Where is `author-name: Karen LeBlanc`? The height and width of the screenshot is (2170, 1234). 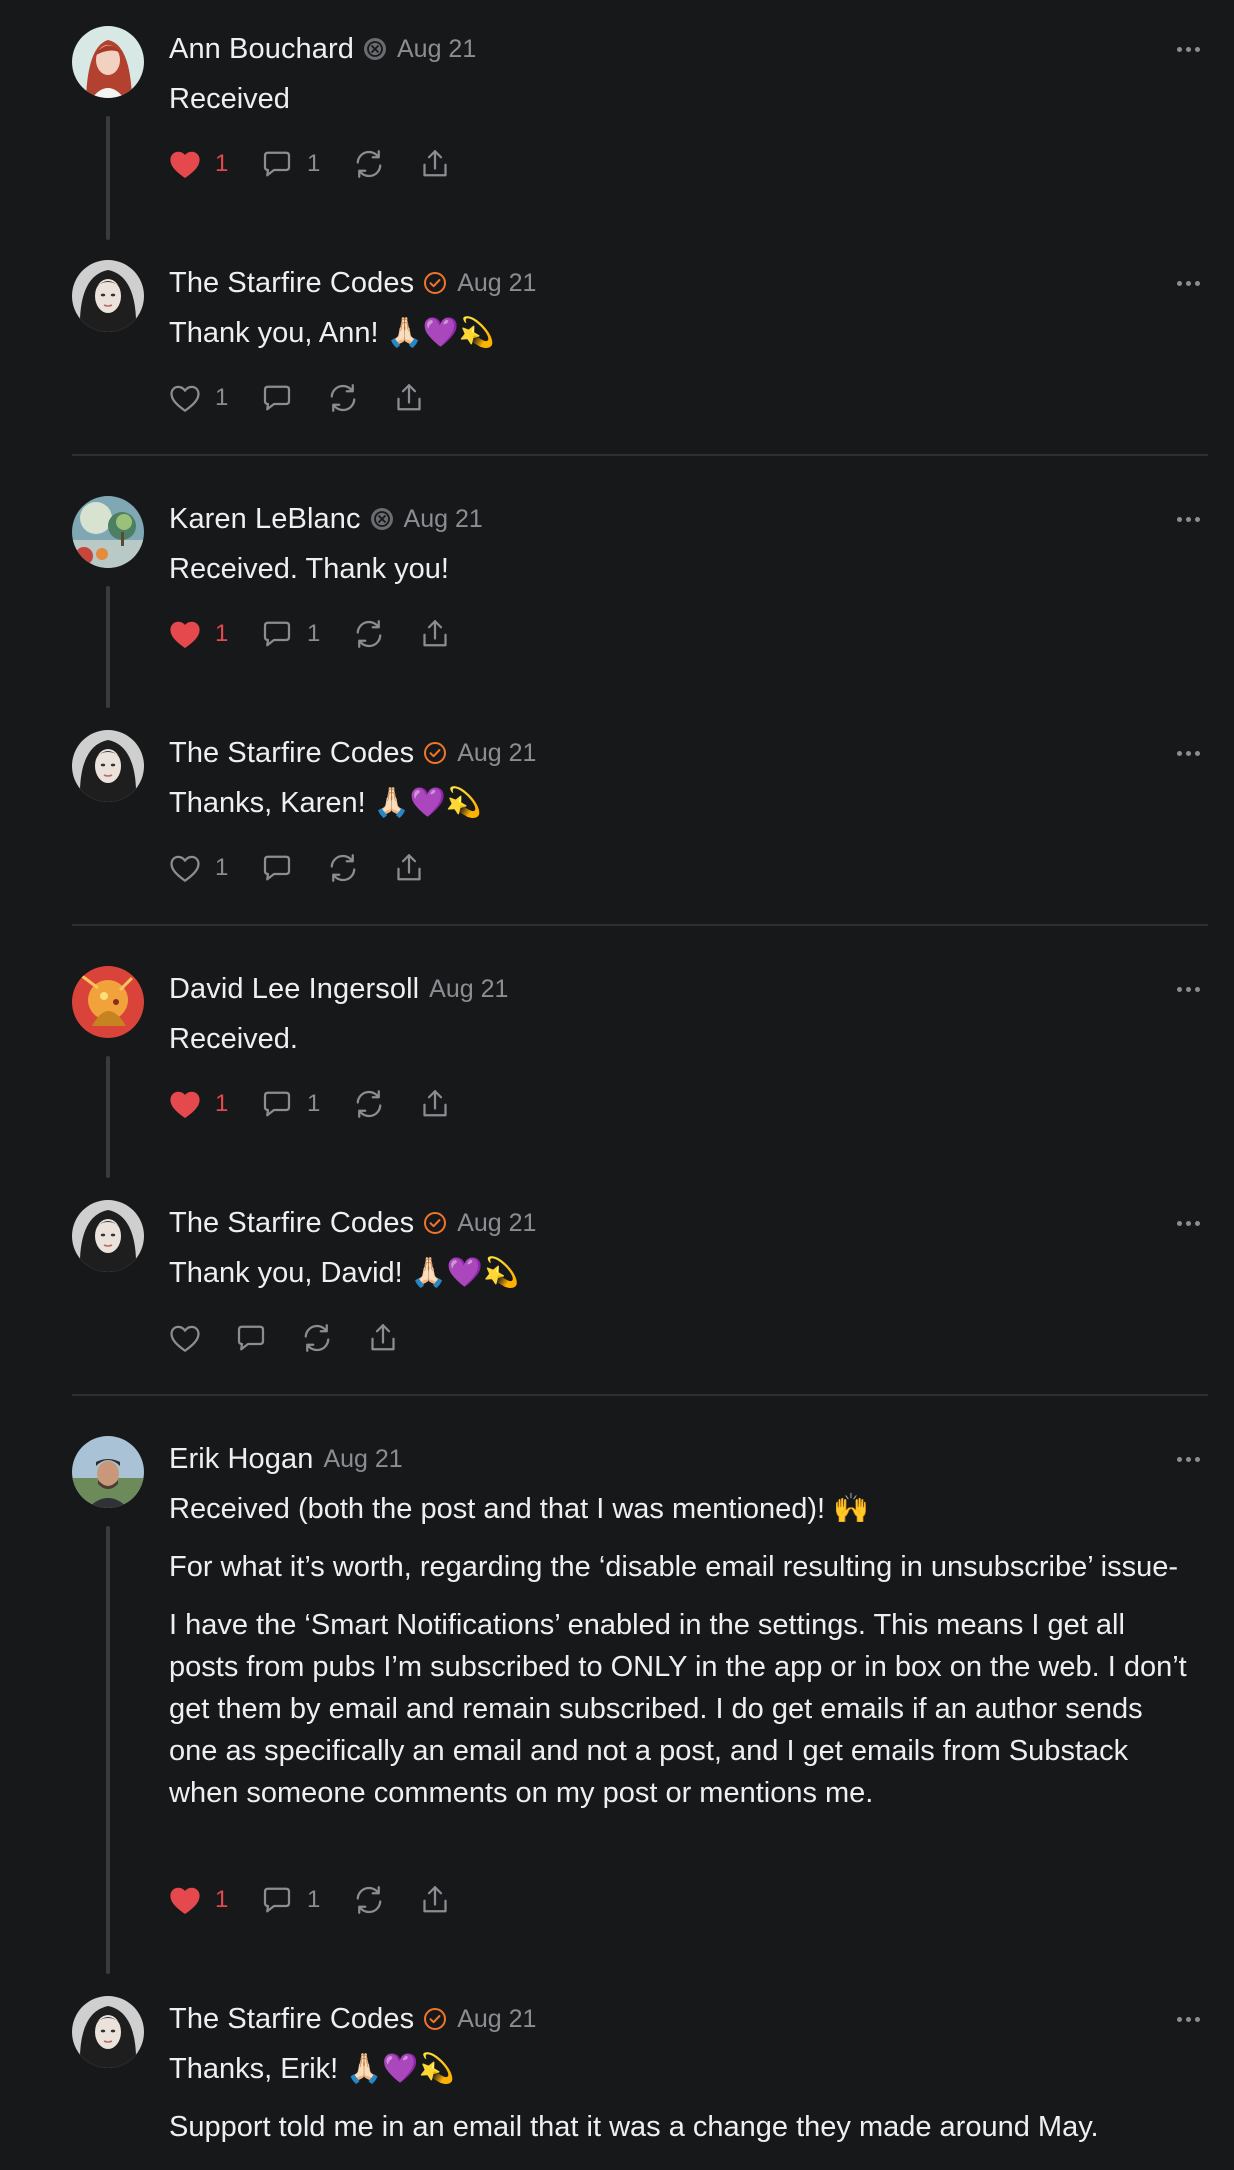
author-name: Karen LeBlanc is located at coordinates (265, 519).